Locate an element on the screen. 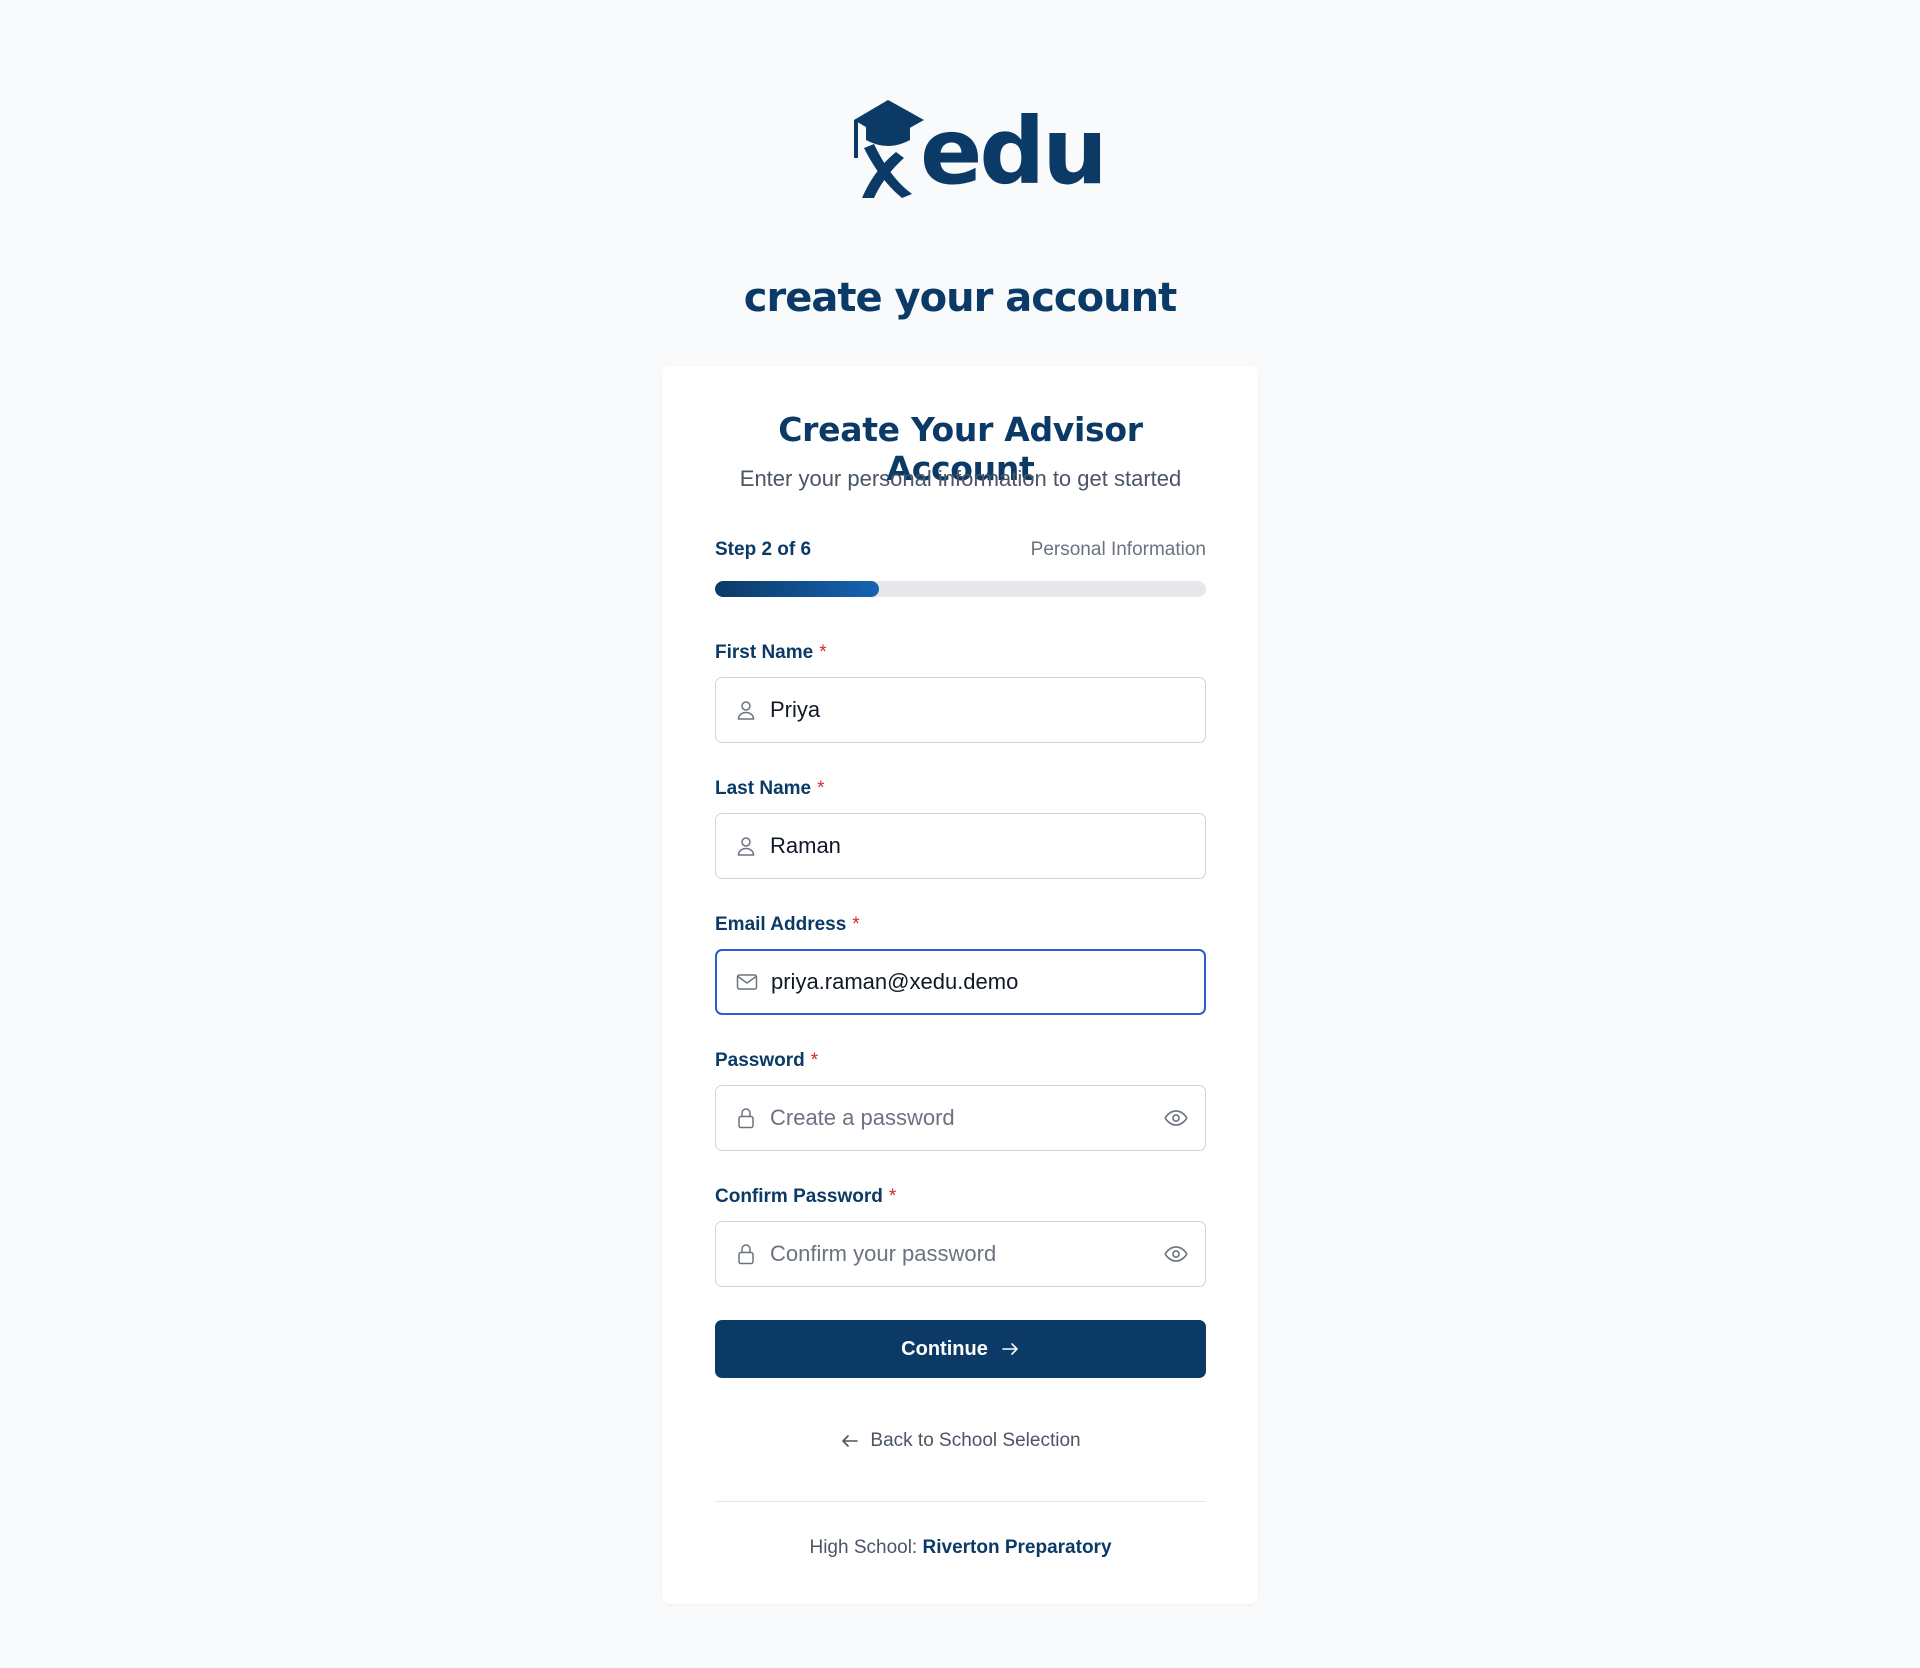 The width and height of the screenshot is (1920, 1668). password-label-text: Password is located at coordinates (760, 1060).